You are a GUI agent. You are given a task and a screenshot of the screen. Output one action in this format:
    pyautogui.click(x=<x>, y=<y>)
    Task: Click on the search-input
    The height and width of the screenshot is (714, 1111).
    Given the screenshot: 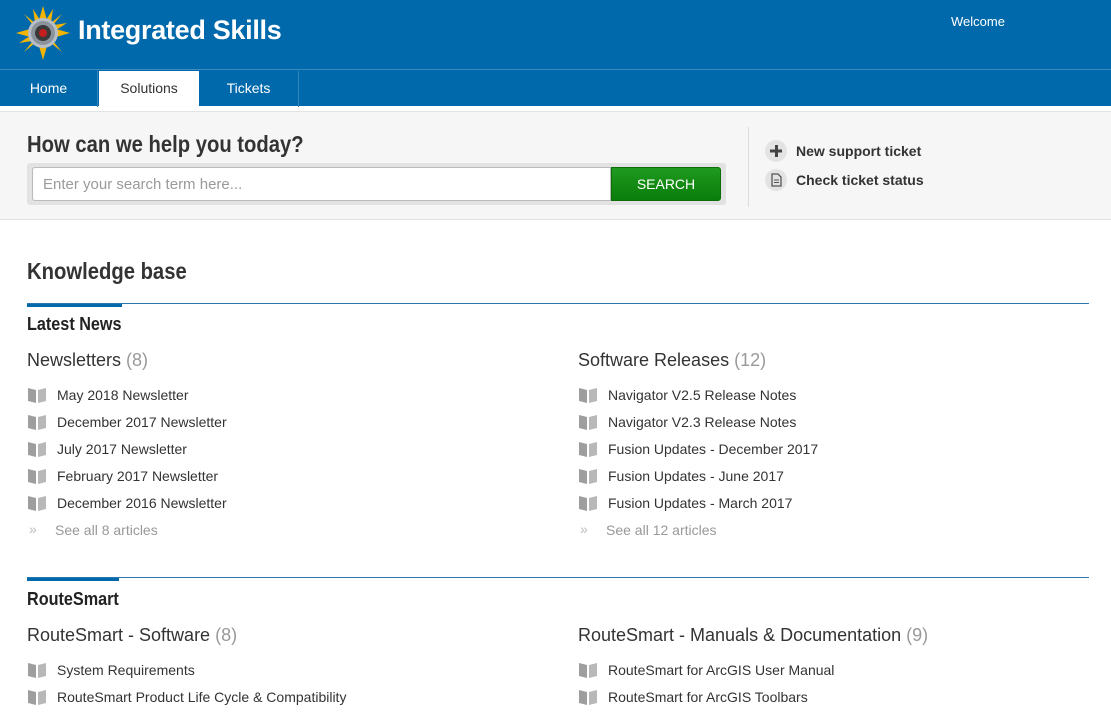 What is the action you would take?
    pyautogui.click(x=321, y=184)
    